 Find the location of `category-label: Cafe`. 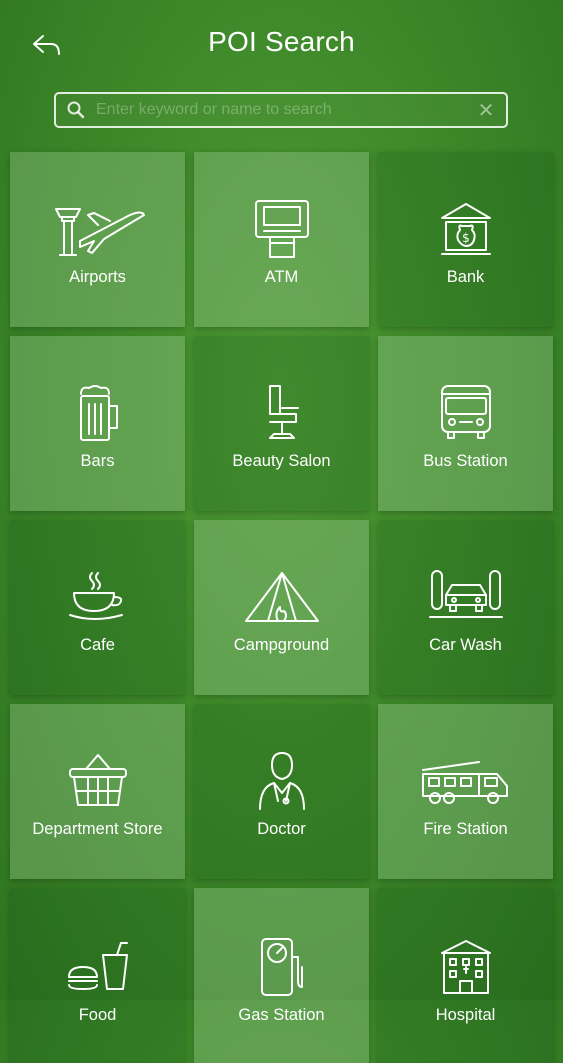

category-label: Cafe is located at coordinates (97, 645).